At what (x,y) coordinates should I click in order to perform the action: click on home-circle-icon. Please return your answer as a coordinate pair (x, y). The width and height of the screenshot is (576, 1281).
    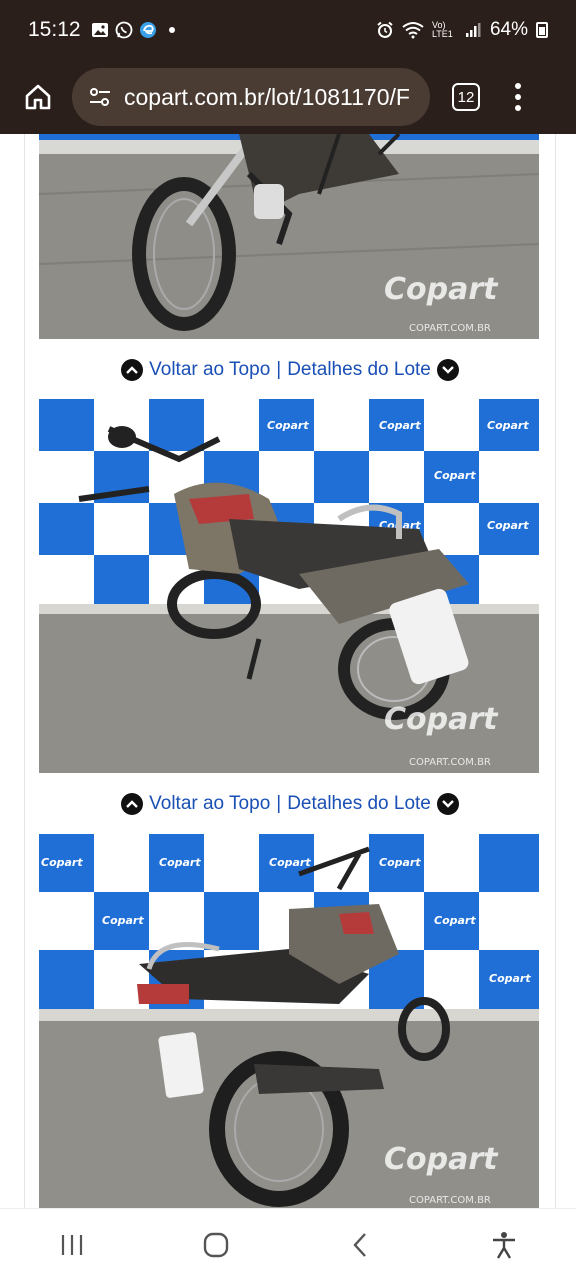
    Looking at the image, I should click on (216, 1245).